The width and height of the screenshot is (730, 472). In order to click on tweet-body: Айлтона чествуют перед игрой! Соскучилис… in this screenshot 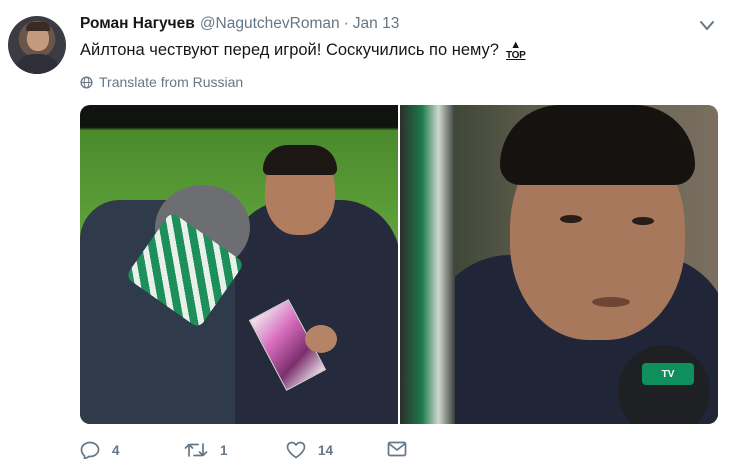, I will do `click(289, 50)`.